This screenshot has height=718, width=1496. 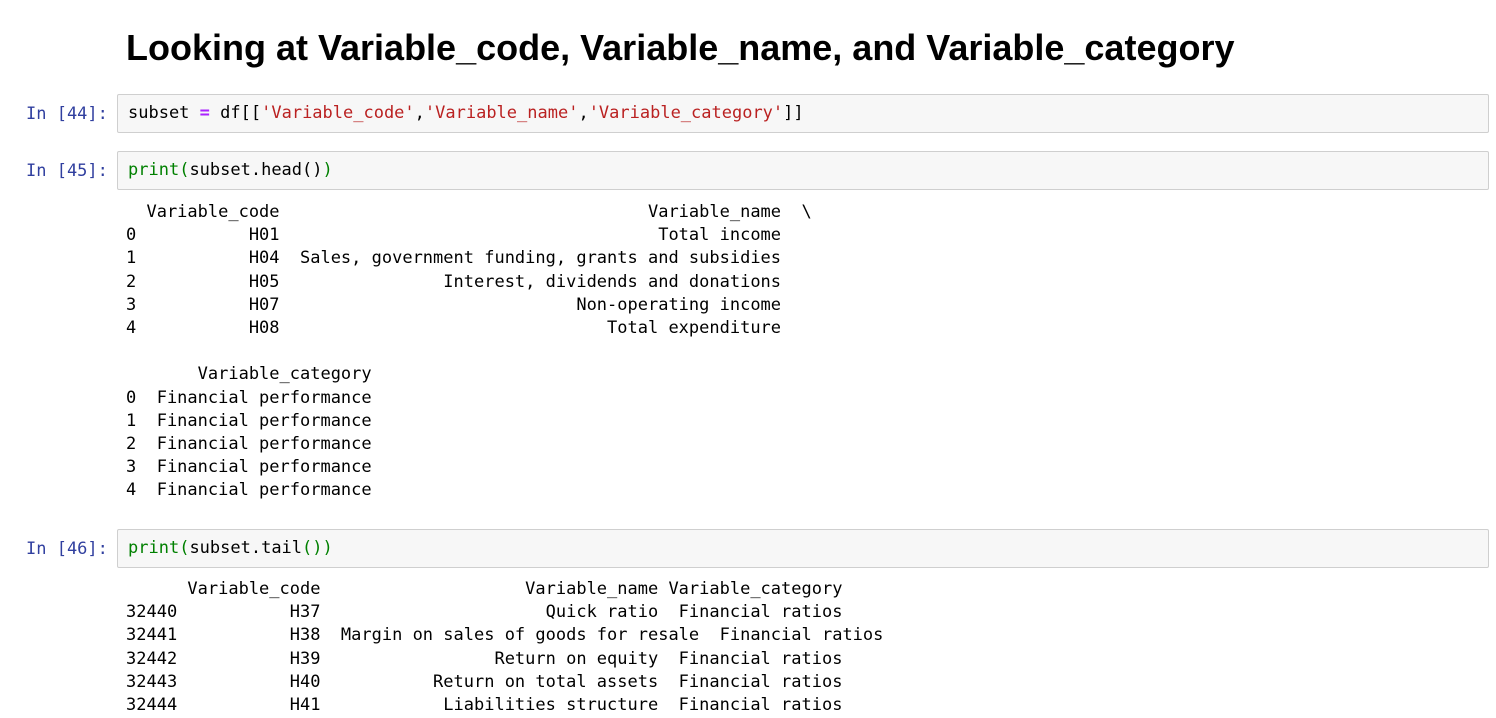 What do you see at coordinates (469, 212) in the screenshot?
I see `output-line: Variable_code Variable_name \` at bounding box center [469, 212].